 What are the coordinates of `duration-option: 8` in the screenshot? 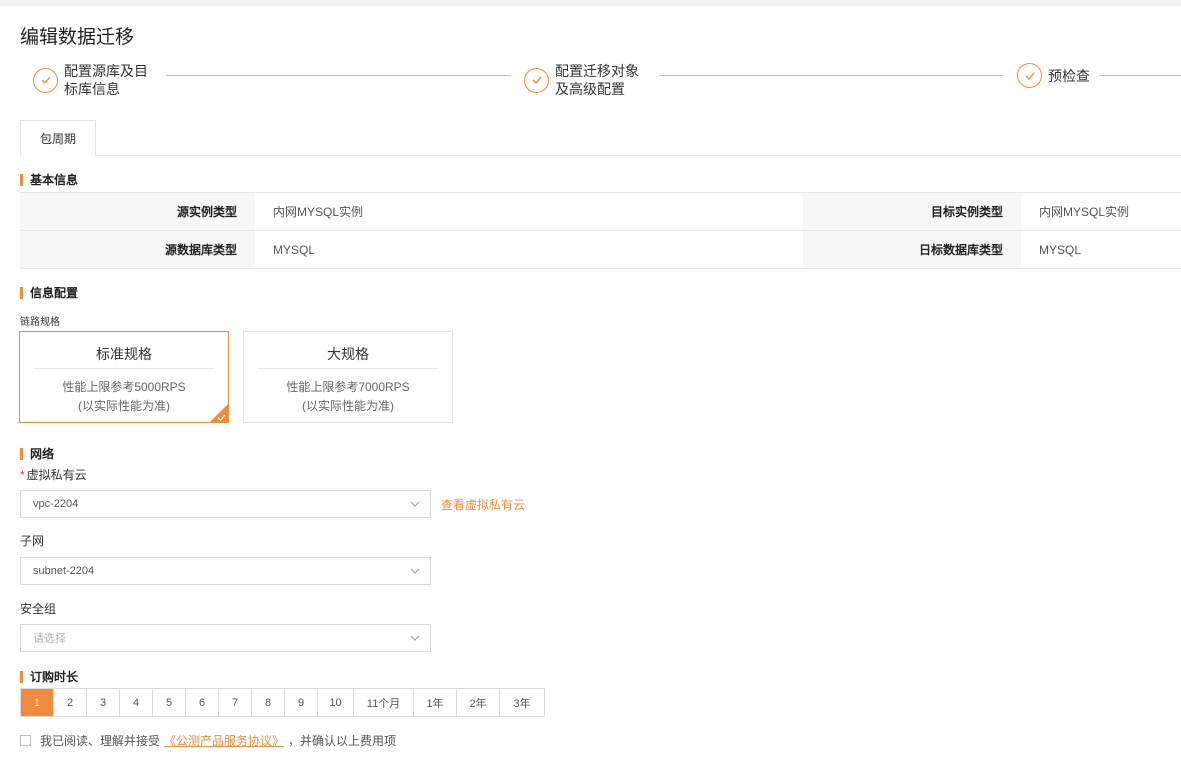 It's located at (268, 702).